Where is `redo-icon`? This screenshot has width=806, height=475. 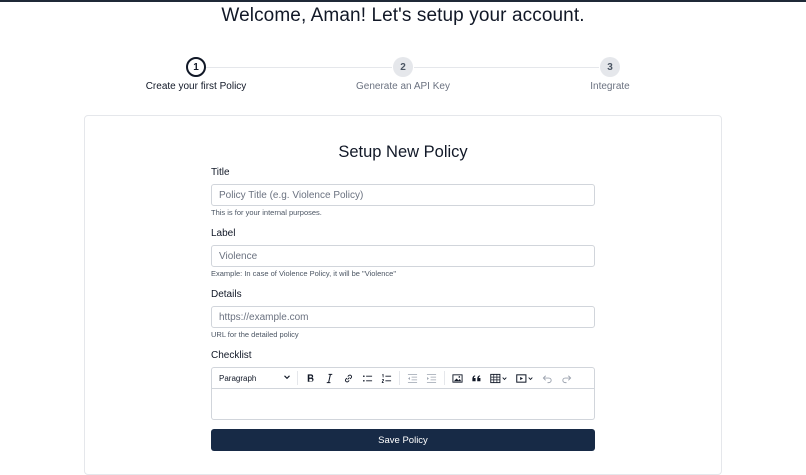
redo-icon is located at coordinates (566, 378).